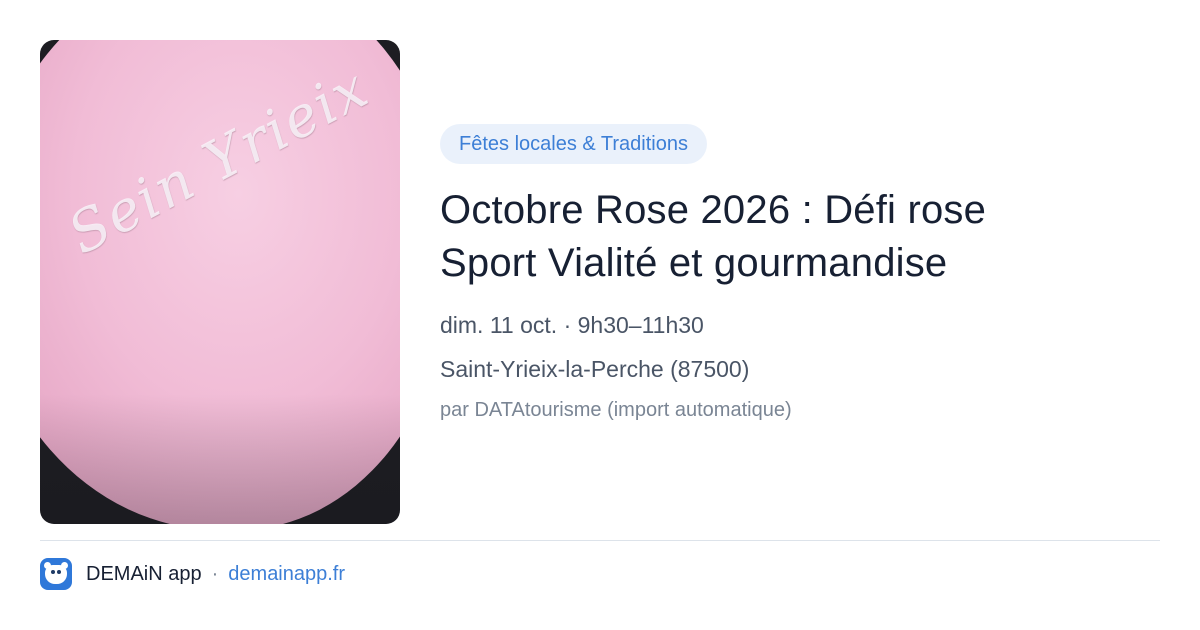 The image size is (1200, 630). I want to click on event-datetime: dim. 11 oct. · 9h30–11h30, so click(572, 325).